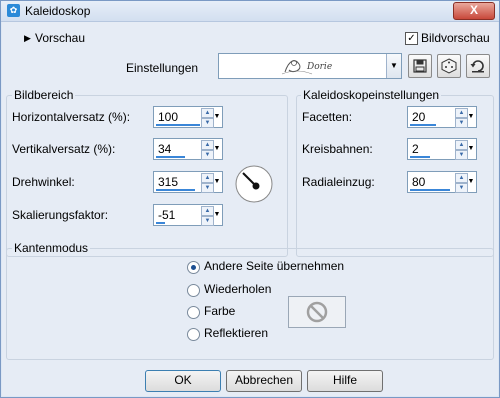 This screenshot has height=398, width=500. Describe the element at coordinates (250, 11) in the screenshot. I see `title-bar: ✿ Kaleidoskop X` at that location.